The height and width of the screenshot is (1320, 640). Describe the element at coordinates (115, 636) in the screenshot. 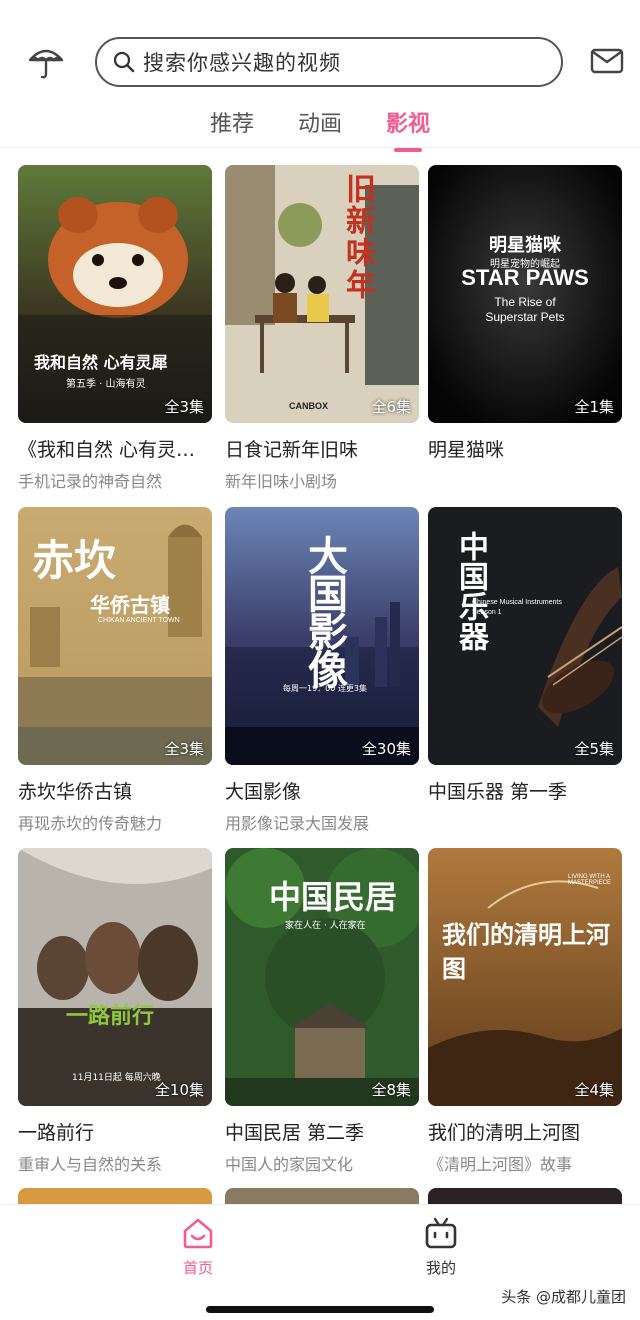

I see `video-poster: 赤坎 华侨古镇 CHIKAN ANCIENT TOWN 全3集` at that location.